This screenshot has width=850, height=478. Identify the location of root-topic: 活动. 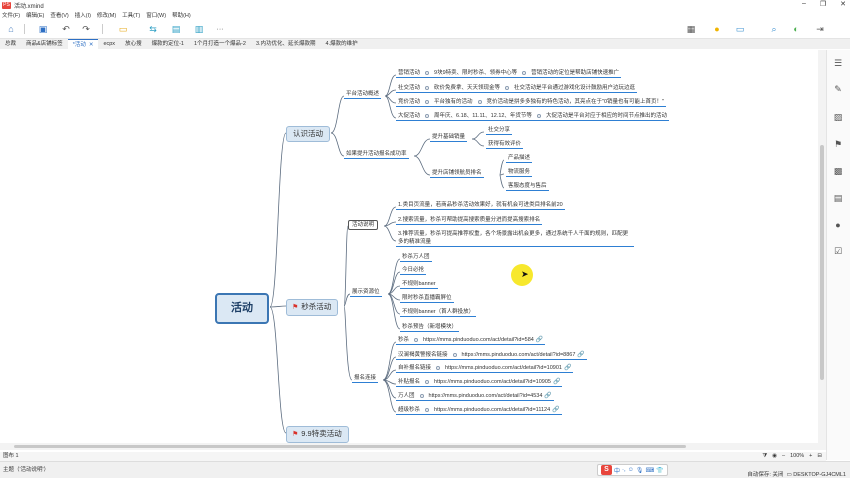
(242, 308).